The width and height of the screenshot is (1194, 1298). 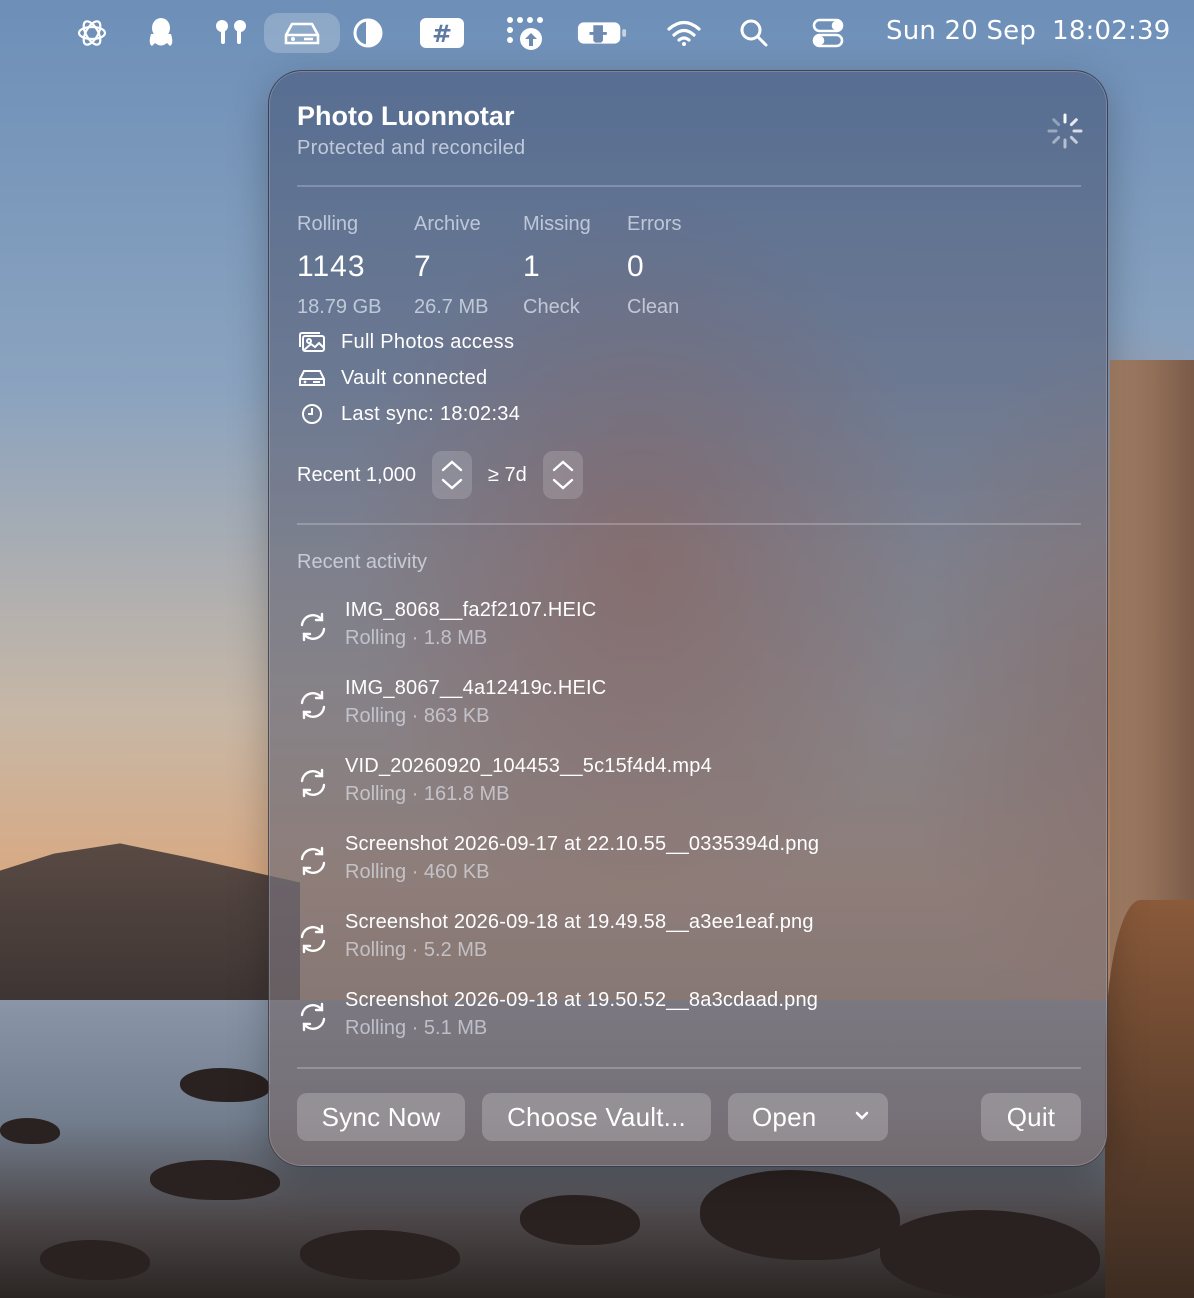 What do you see at coordinates (416, 1028) in the screenshot?
I see `file-meta: Rolling · 5.1 MB` at bounding box center [416, 1028].